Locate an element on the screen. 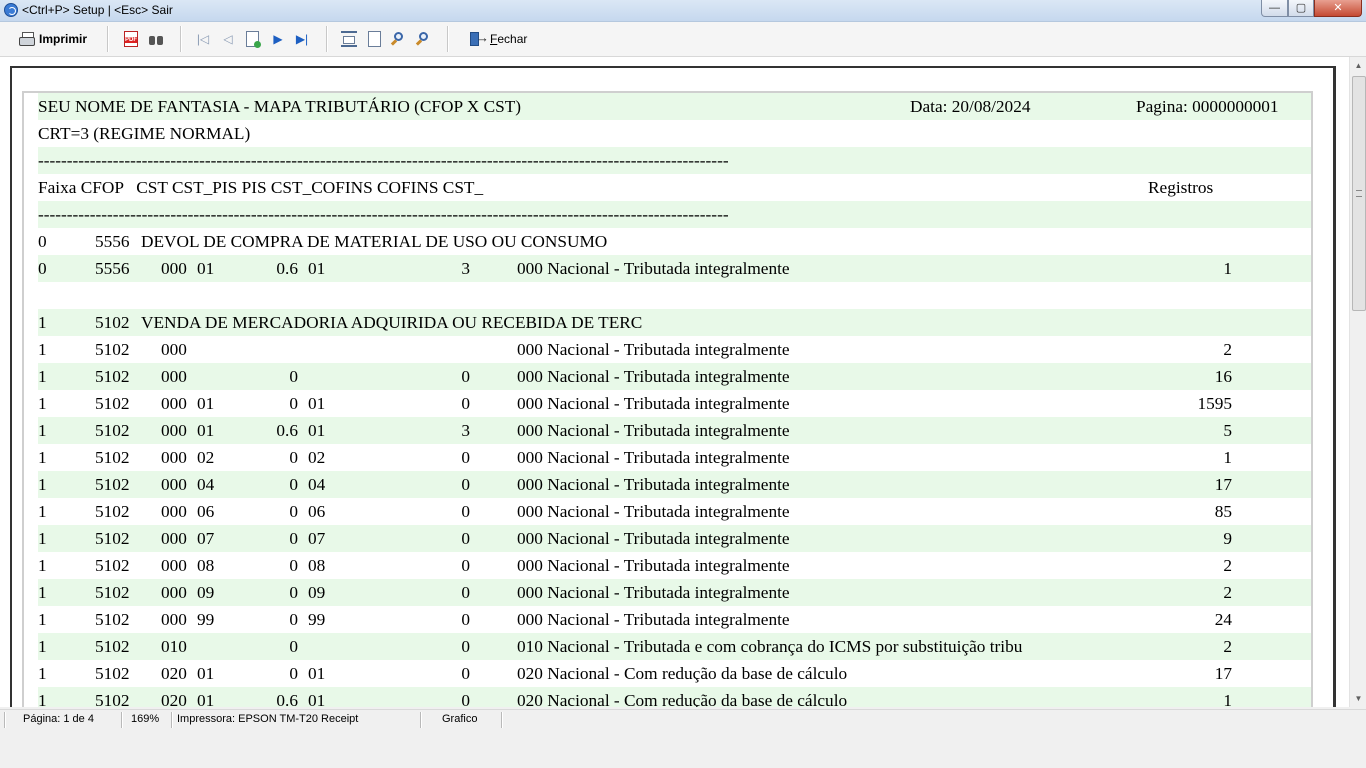 This screenshot has height=768, width=1366. cst-cell: 020 is located at coordinates (174, 699).